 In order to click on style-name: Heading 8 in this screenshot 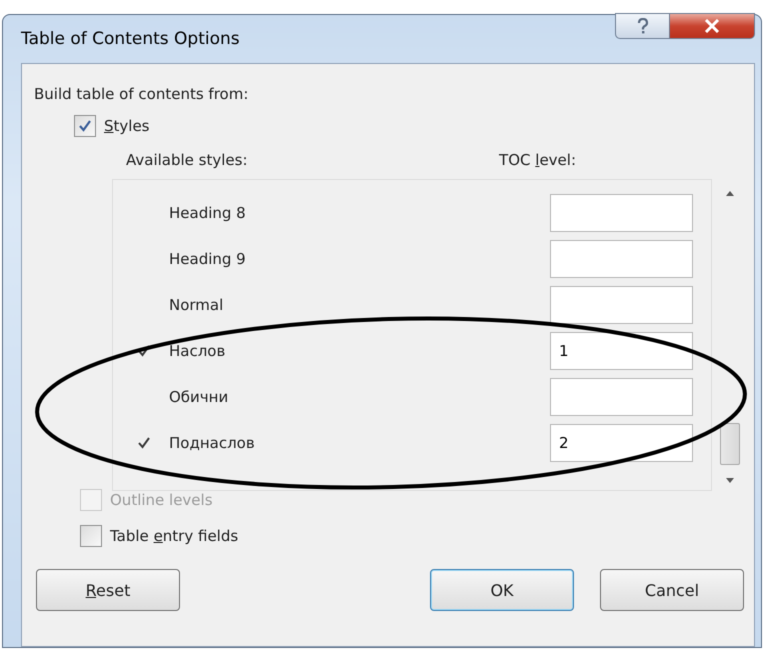, I will do `click(208, 213)`.